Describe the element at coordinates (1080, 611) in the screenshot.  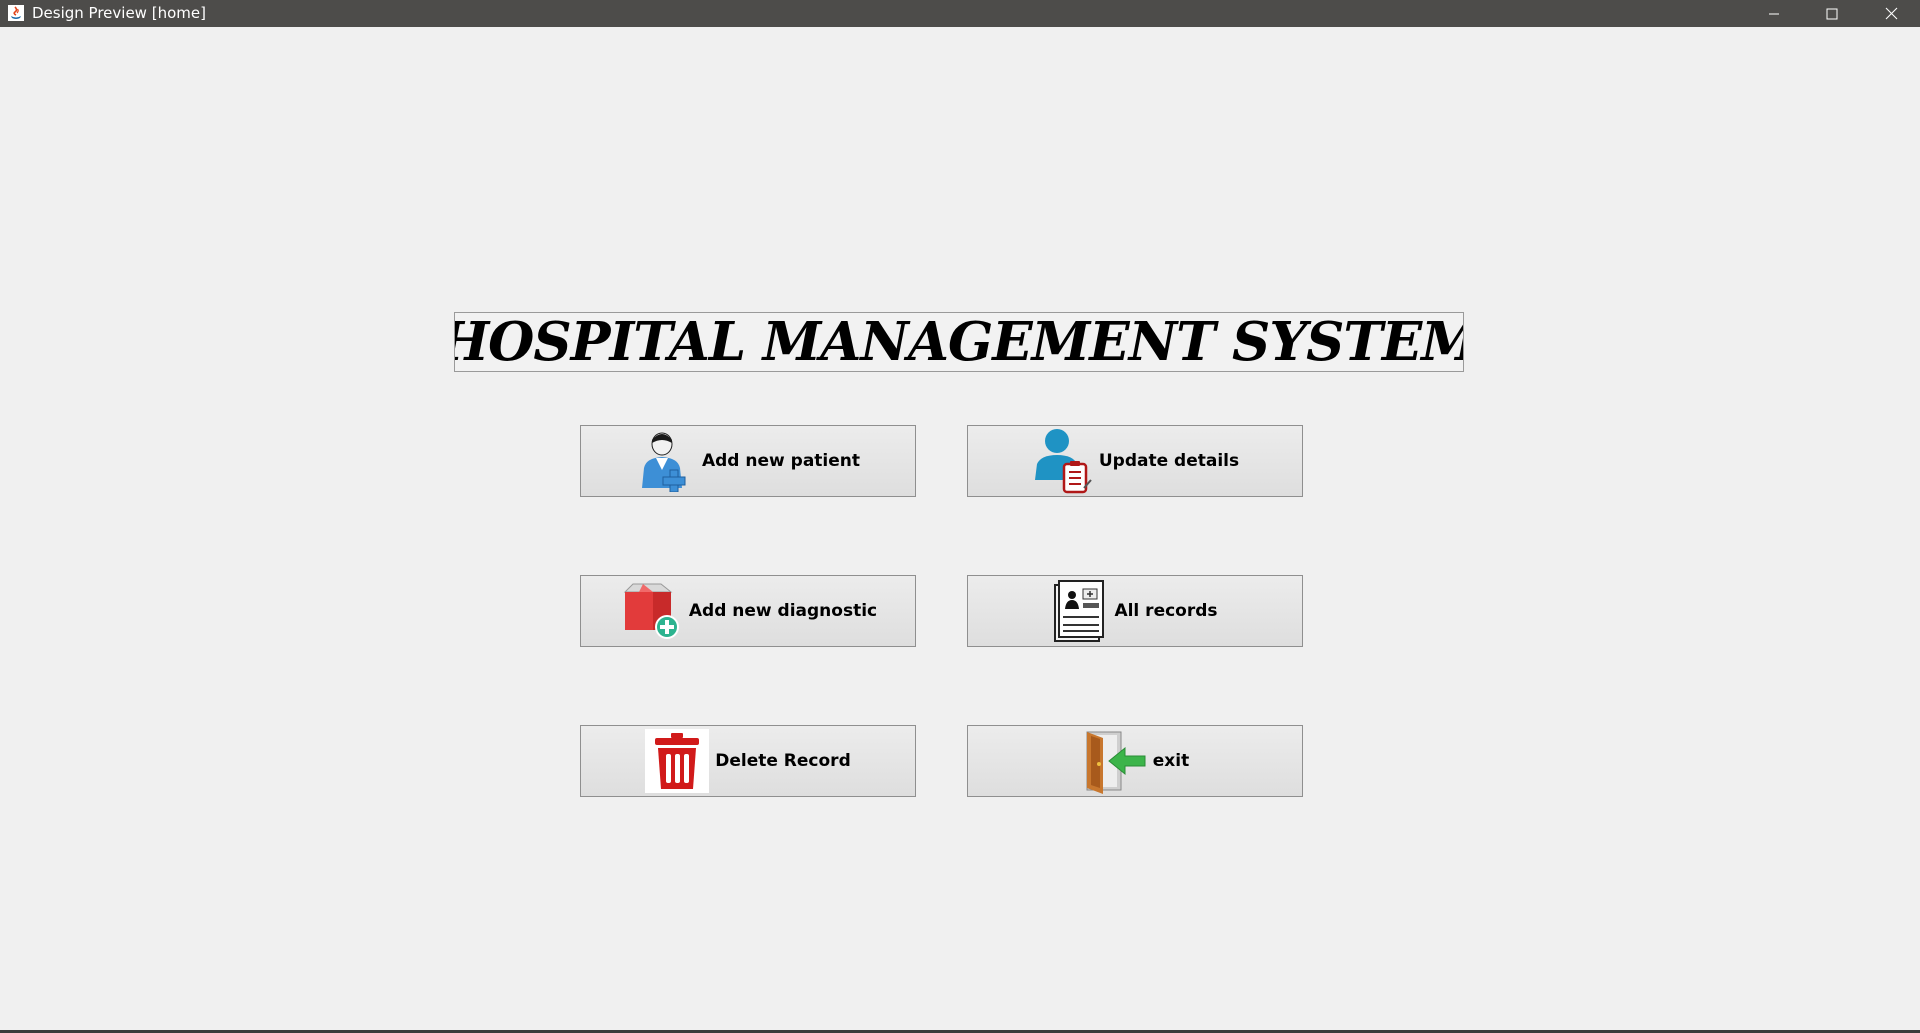
I see `records-icon` at that location.